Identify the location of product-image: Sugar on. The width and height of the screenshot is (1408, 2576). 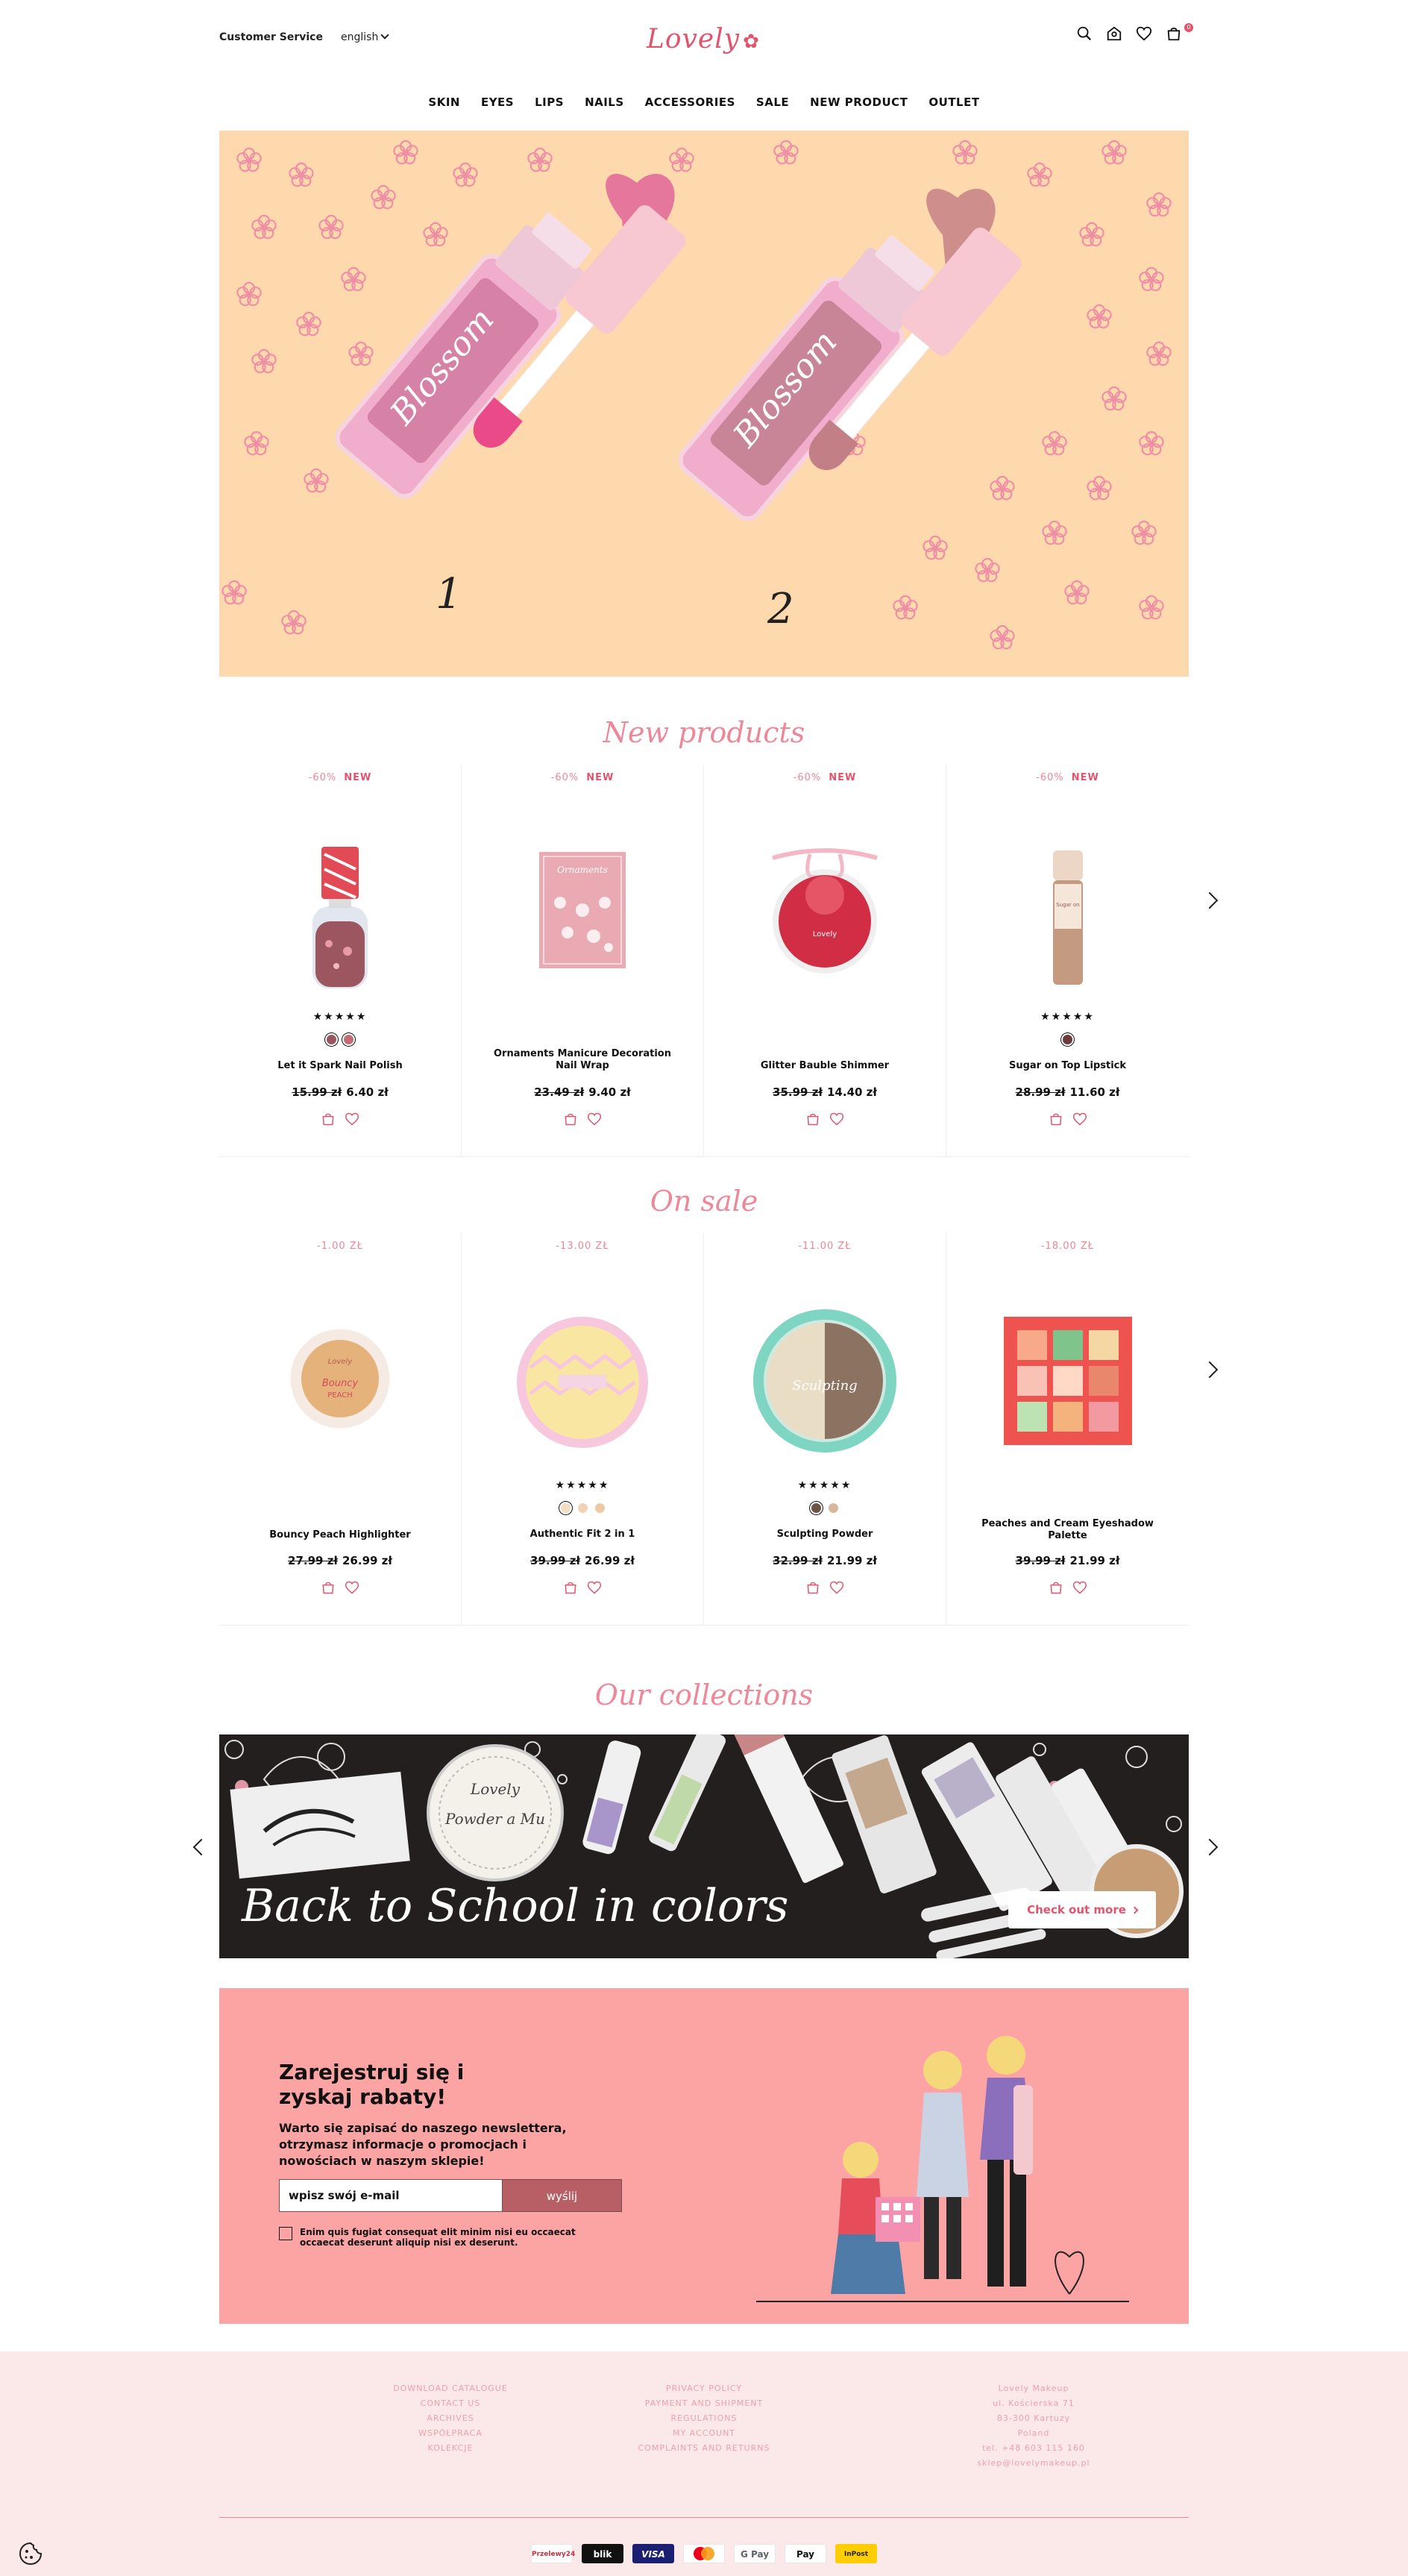
(1068, 917).